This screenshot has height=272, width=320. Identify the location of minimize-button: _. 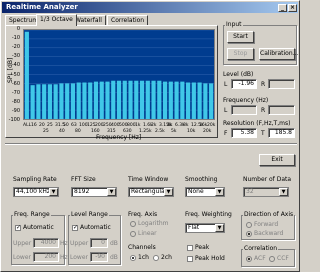
(282, 8).